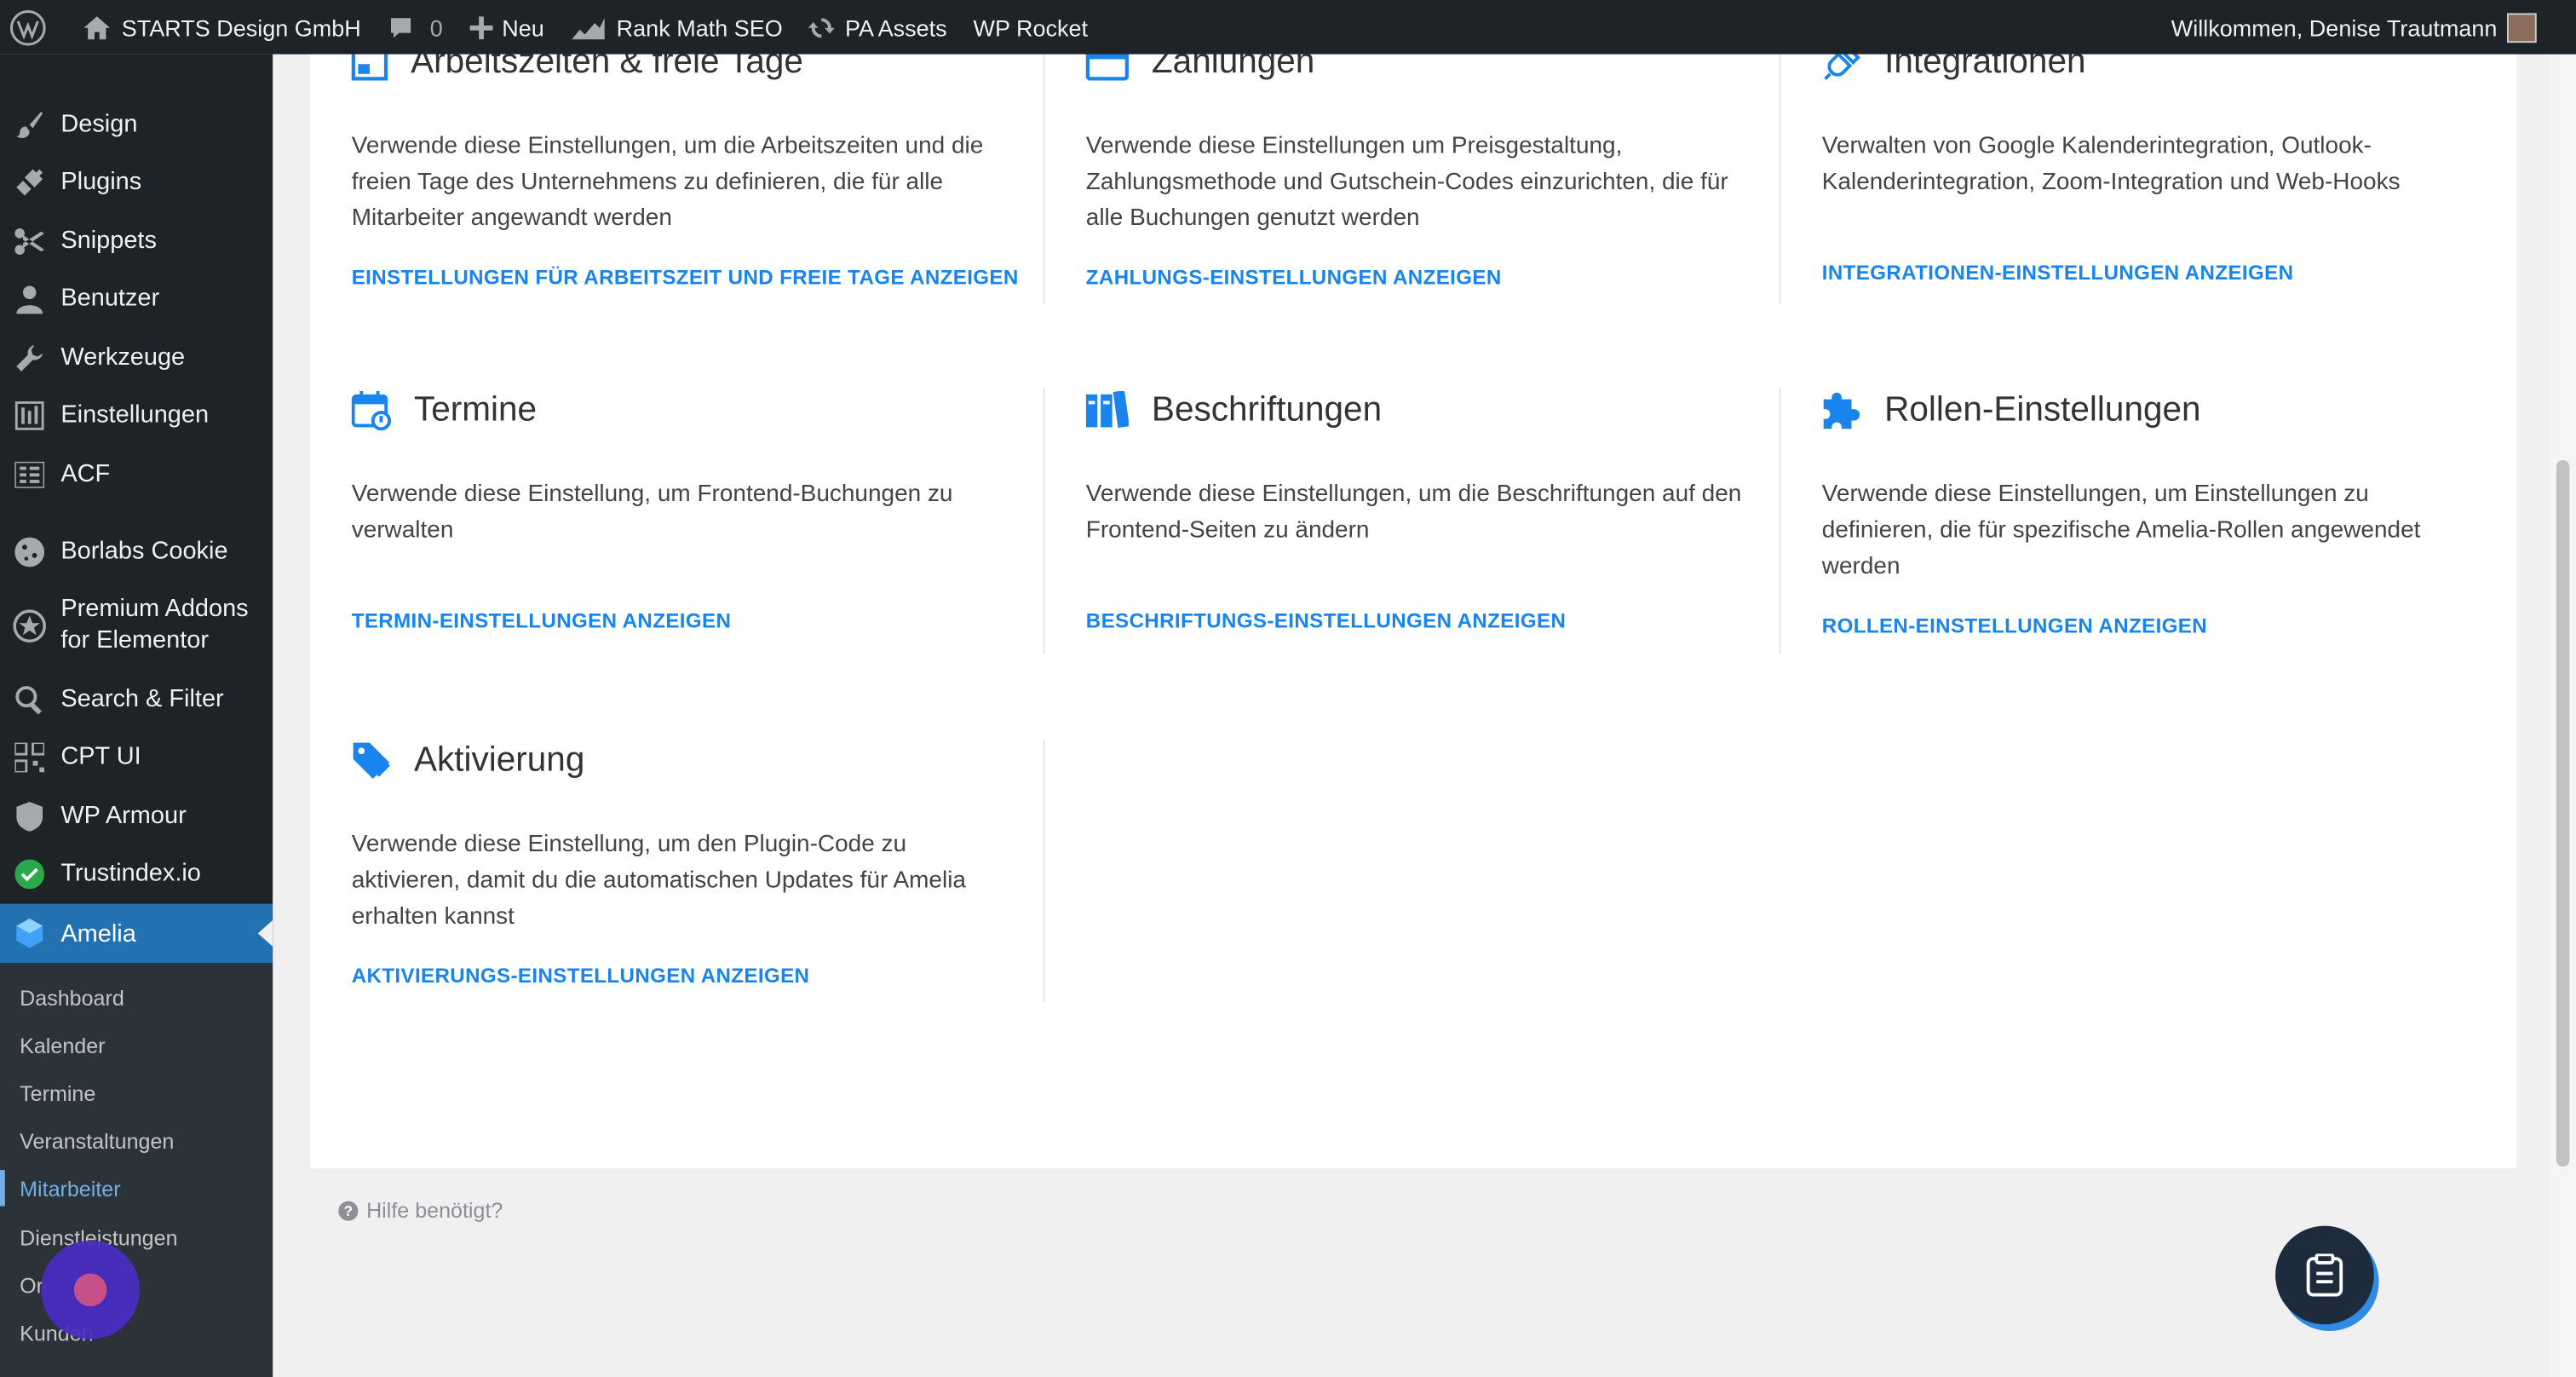  I want to click on wp-rocket-link: WP Rocket, so click(1031, 27).